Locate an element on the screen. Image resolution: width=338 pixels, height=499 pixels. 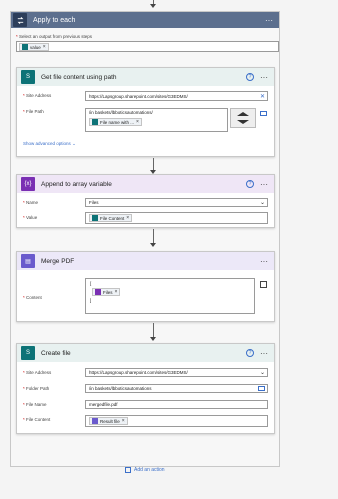
content-field: [ Files × ] is located at coordinates (170, 296).